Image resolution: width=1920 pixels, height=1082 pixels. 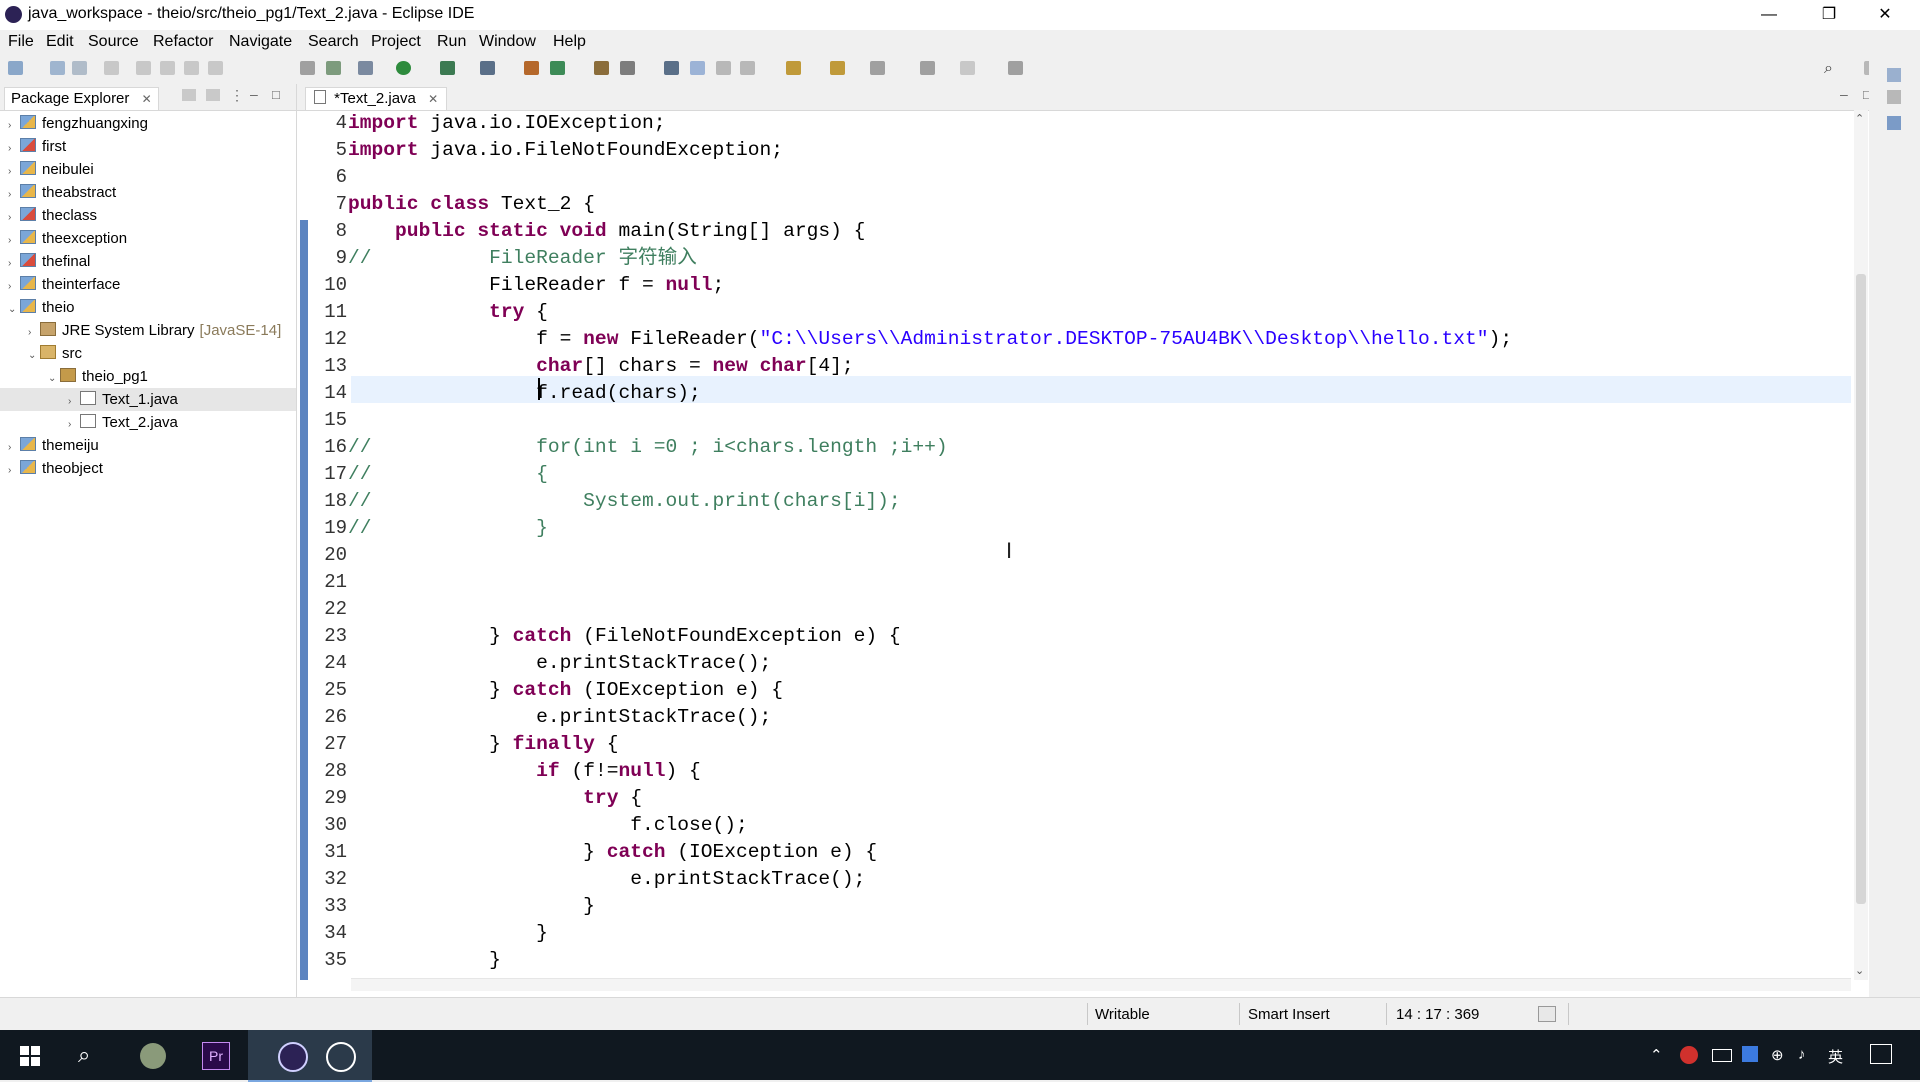 I want to click on back-icon, so click(x=927, y=68).